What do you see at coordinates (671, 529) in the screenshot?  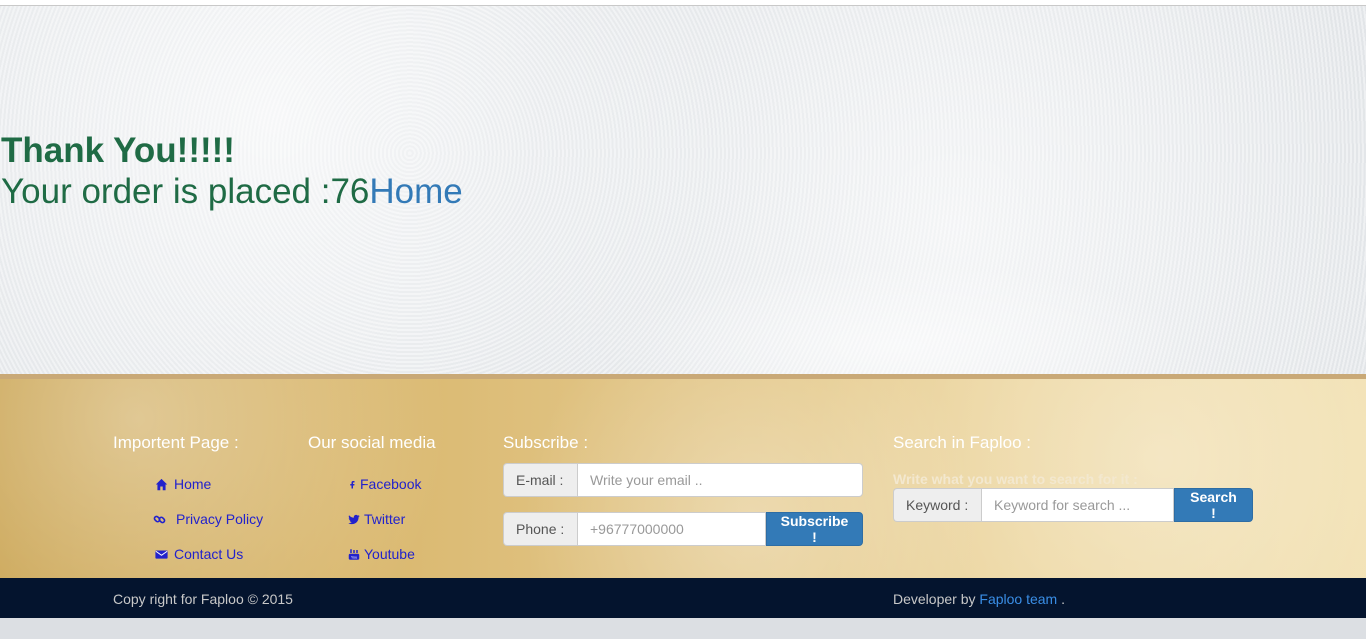 I see `phone-field` at bounding box center [671, 529].